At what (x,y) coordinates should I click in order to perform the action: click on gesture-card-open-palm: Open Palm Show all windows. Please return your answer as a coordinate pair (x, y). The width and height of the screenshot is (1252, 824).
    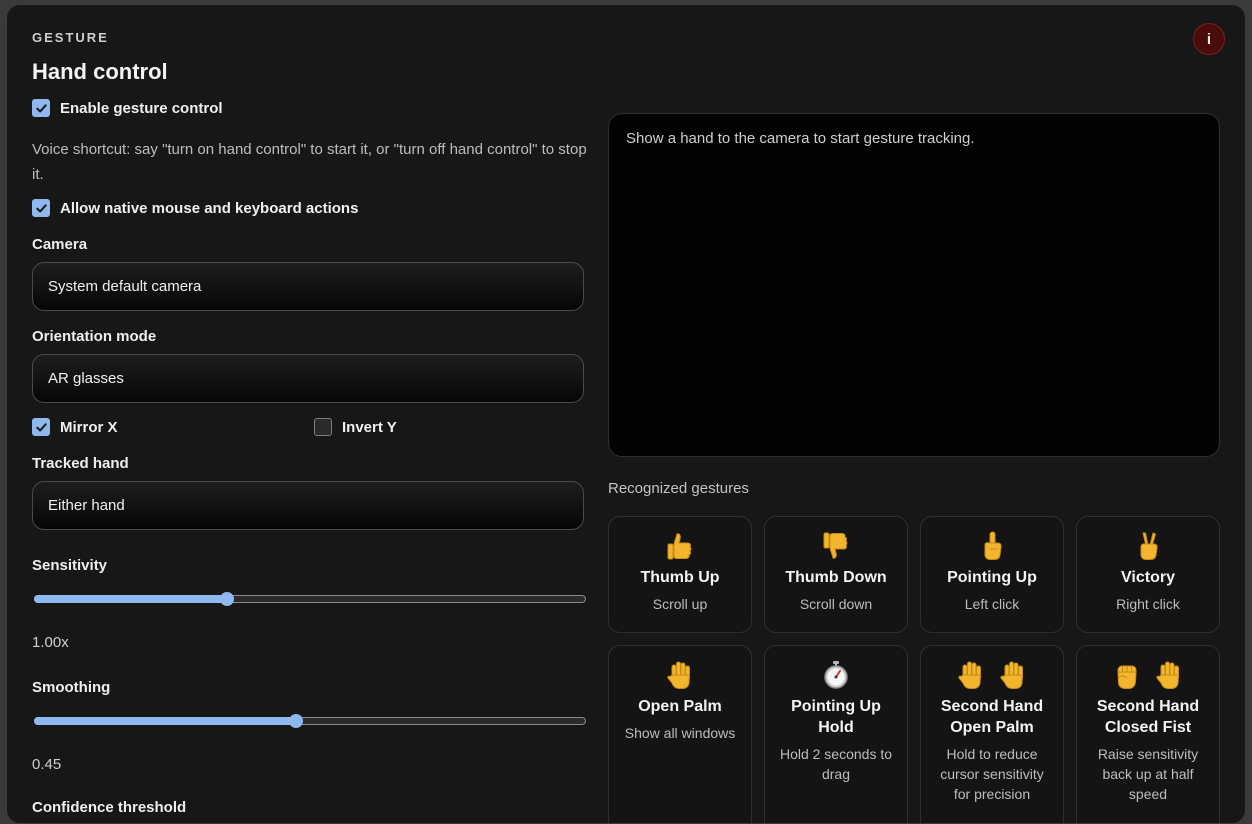
    Looking at the image, I should click on (680, 734).